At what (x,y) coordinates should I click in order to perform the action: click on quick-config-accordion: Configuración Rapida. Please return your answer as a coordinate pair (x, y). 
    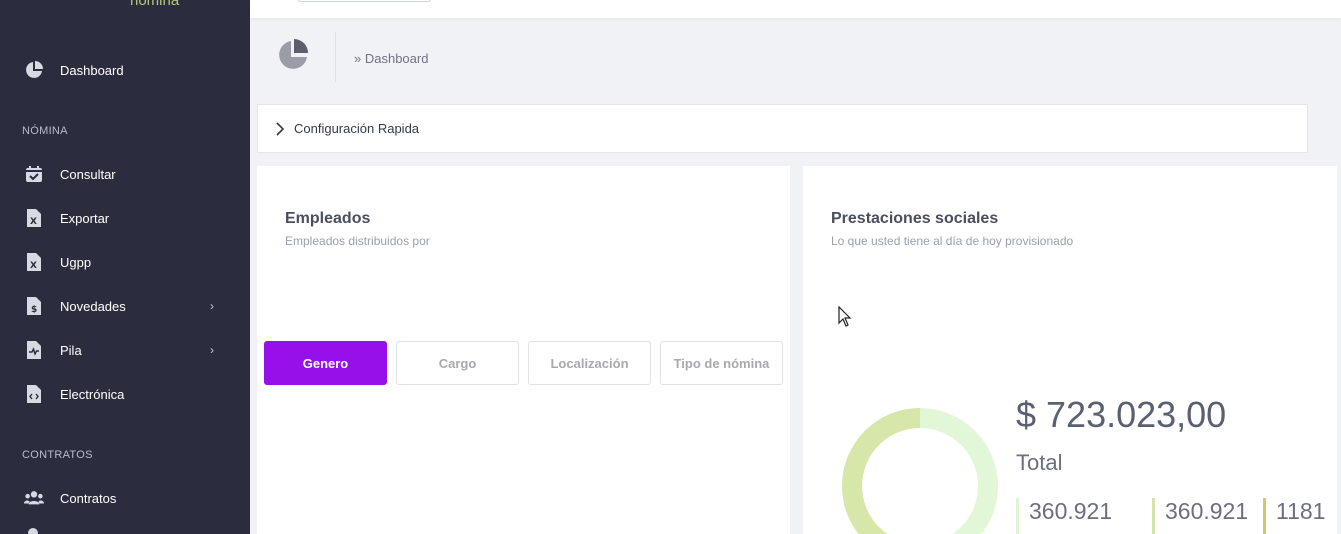
    Looking at the image, I should click on (782, 128).